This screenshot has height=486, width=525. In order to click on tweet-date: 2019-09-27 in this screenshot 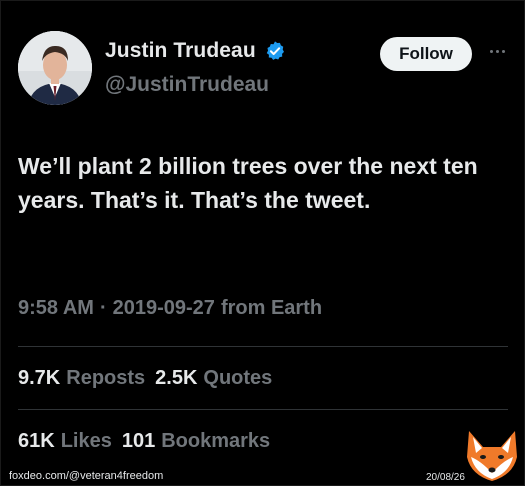, I will do `click(164, 308)`.